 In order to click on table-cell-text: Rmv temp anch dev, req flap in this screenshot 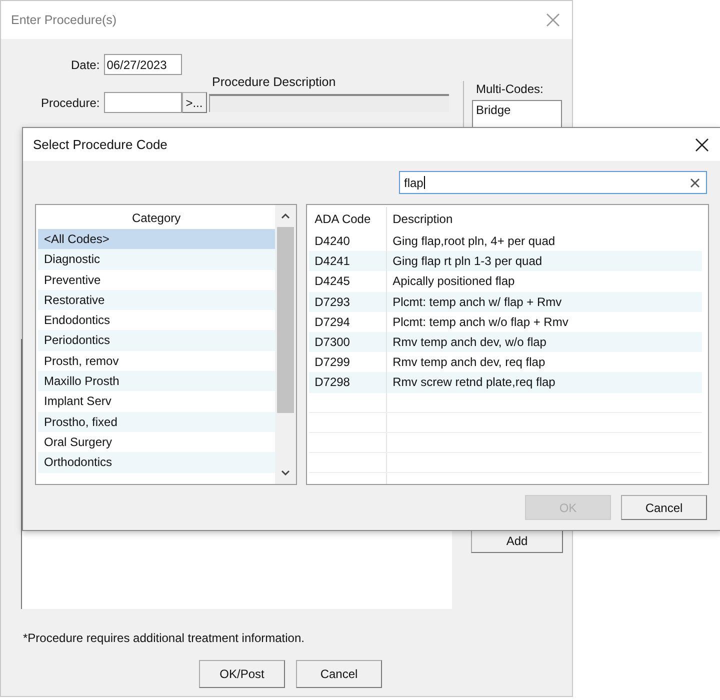, I will do `click(469, 362)`.